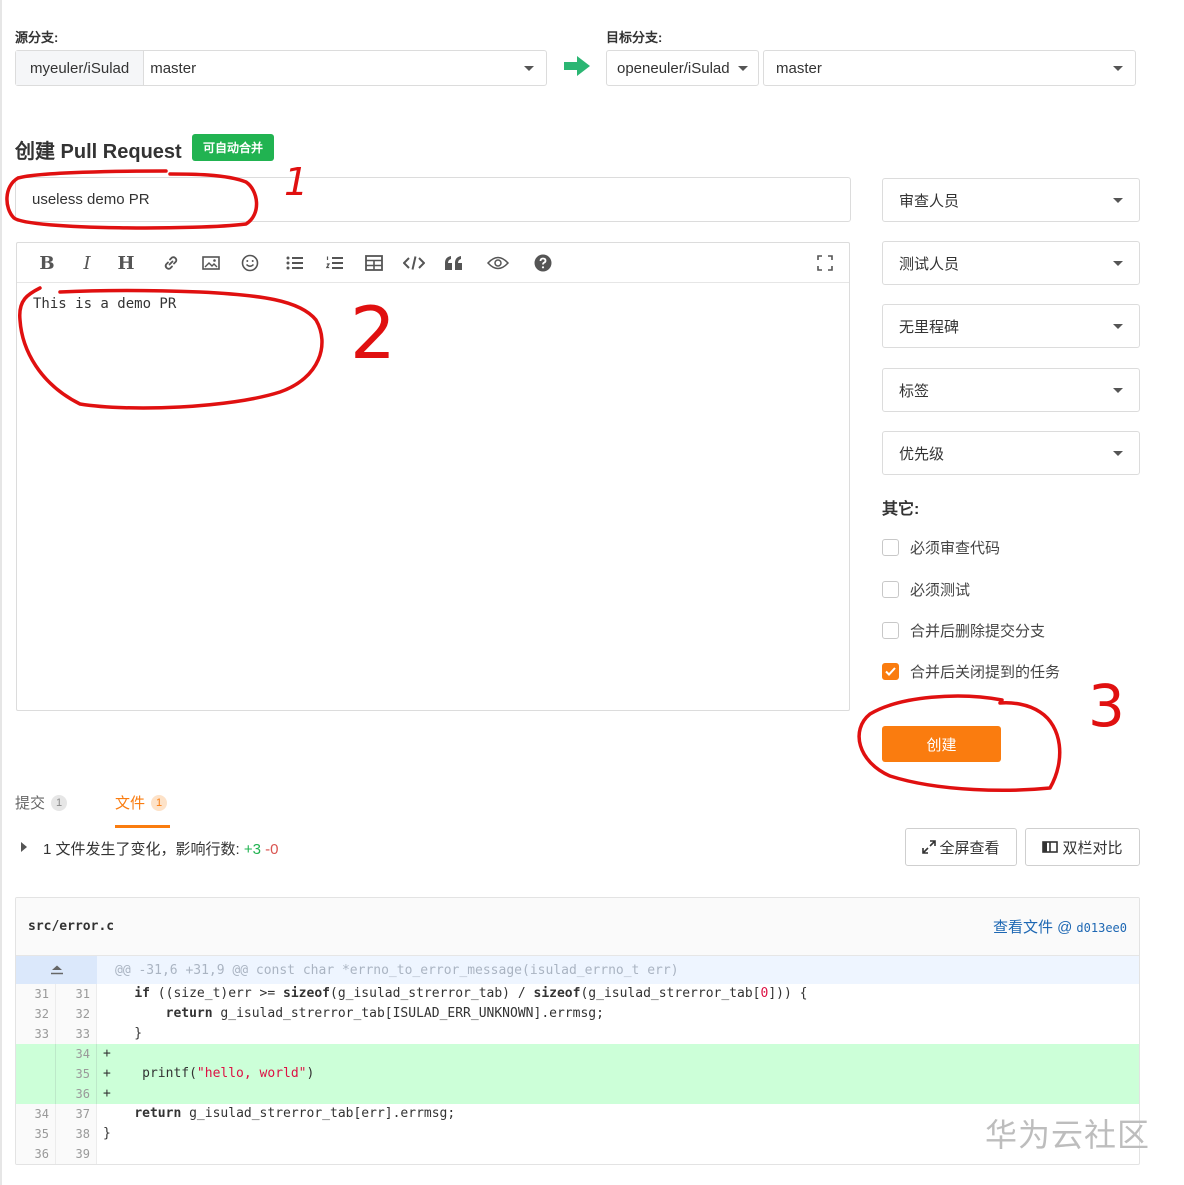 This screenshot has width=1184, height=1185. What do you see at coordinates (1011, 453) in the screenshot?
I see `priority-select: 优先级` at bounding box center [1011, 453].